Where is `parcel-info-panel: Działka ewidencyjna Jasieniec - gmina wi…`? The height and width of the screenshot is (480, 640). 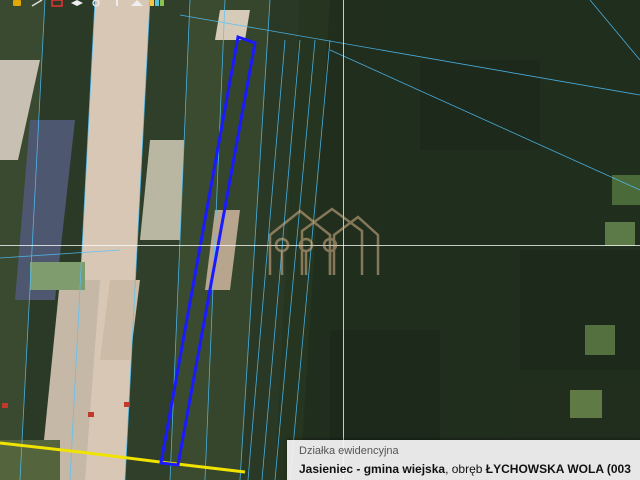
parcel-info-panel: Działka ewidencyjna Jasieniec - gmina wi… is located at coordinates (463, 460).